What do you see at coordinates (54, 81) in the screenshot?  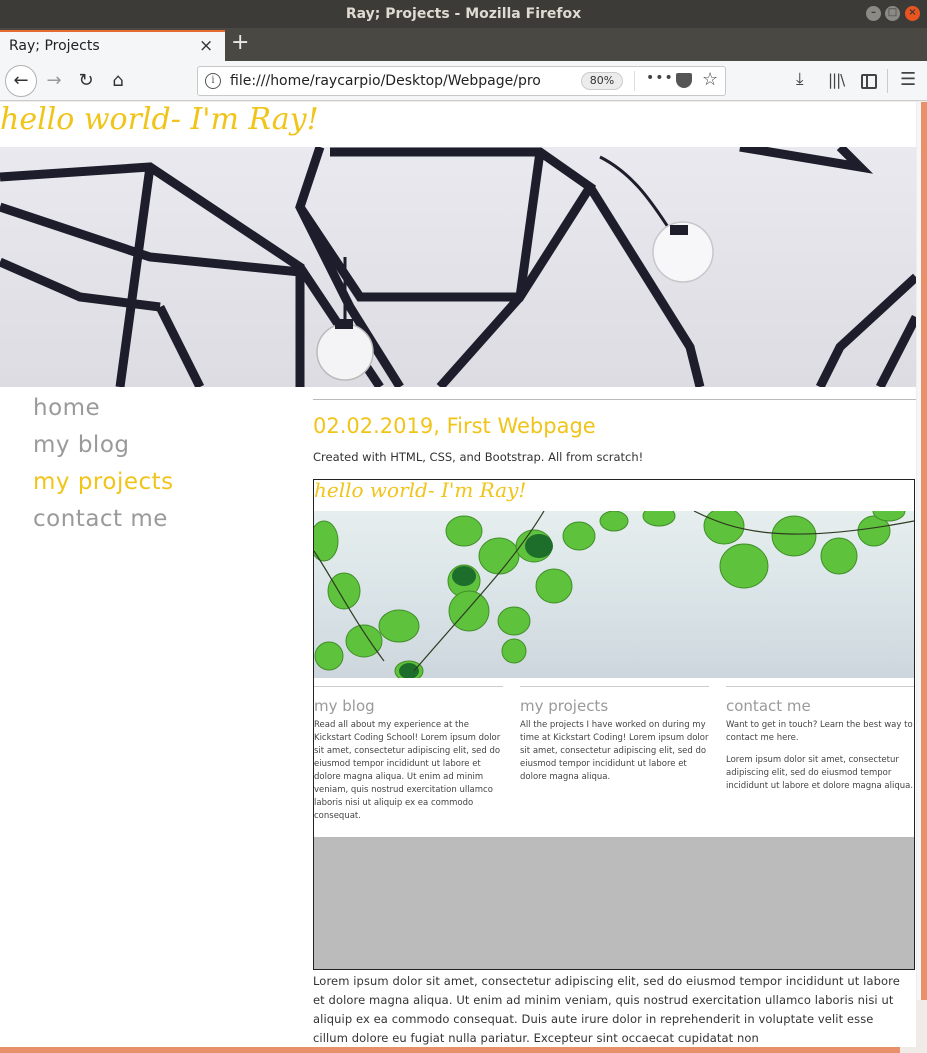 I see `forward-button: →` at bounding box center [54, 81].